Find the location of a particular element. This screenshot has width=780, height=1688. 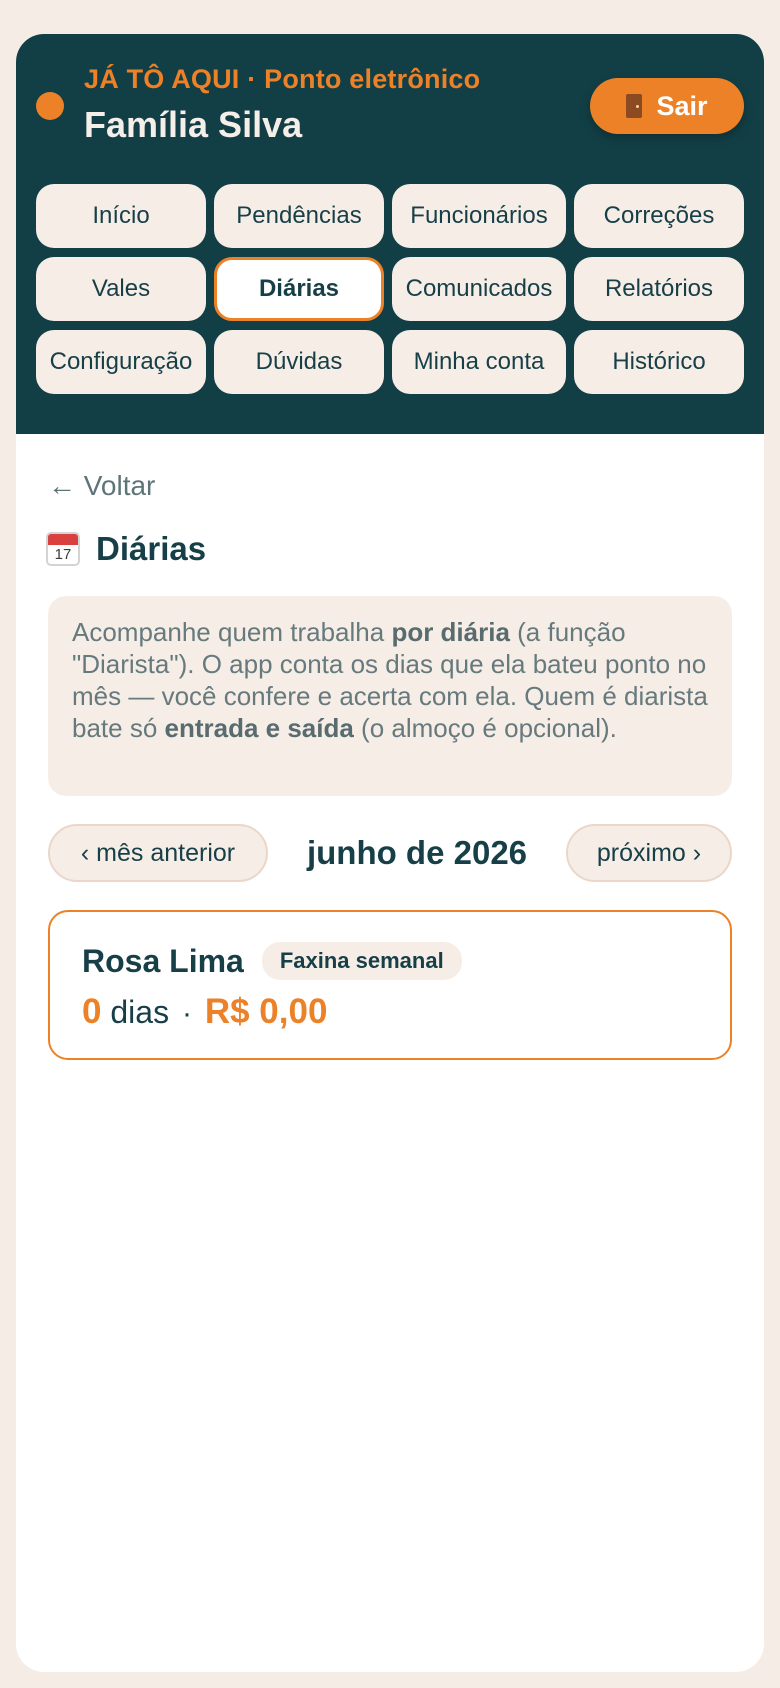

info-text-3: (o almoço é opcional). is located at coordinates (485, 728).